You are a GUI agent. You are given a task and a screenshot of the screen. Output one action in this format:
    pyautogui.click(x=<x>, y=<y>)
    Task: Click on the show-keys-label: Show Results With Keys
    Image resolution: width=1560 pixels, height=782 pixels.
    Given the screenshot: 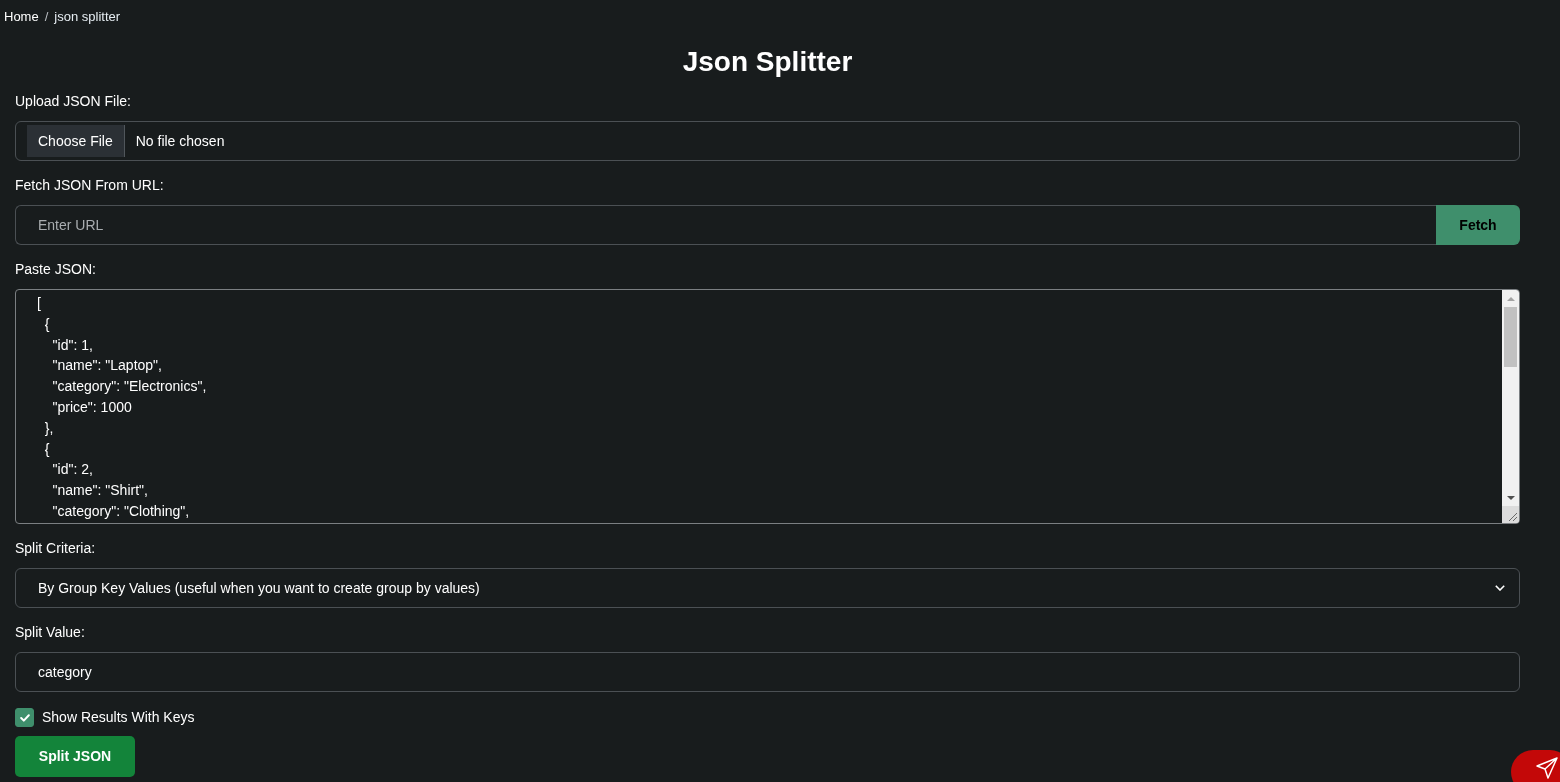 What is the action you would take?
    pyautogui.click(x=118, y=717)
    